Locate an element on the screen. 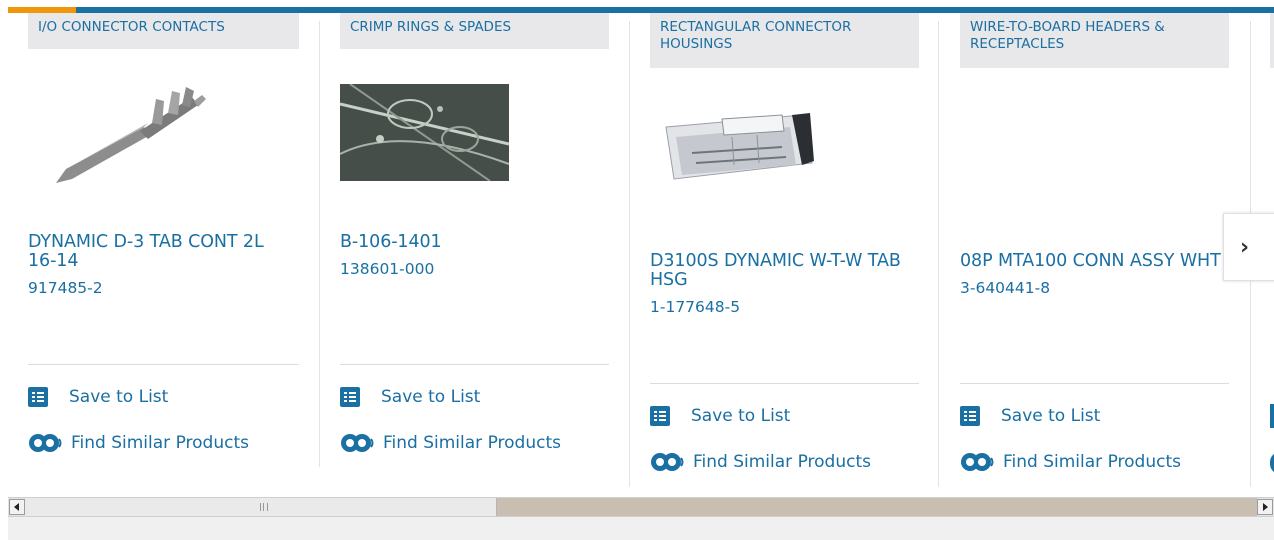 The width and height of the screenshot is (1274, 540). category-label: CRIMP RINGS & SPADES is located at coordinates (474, 31).